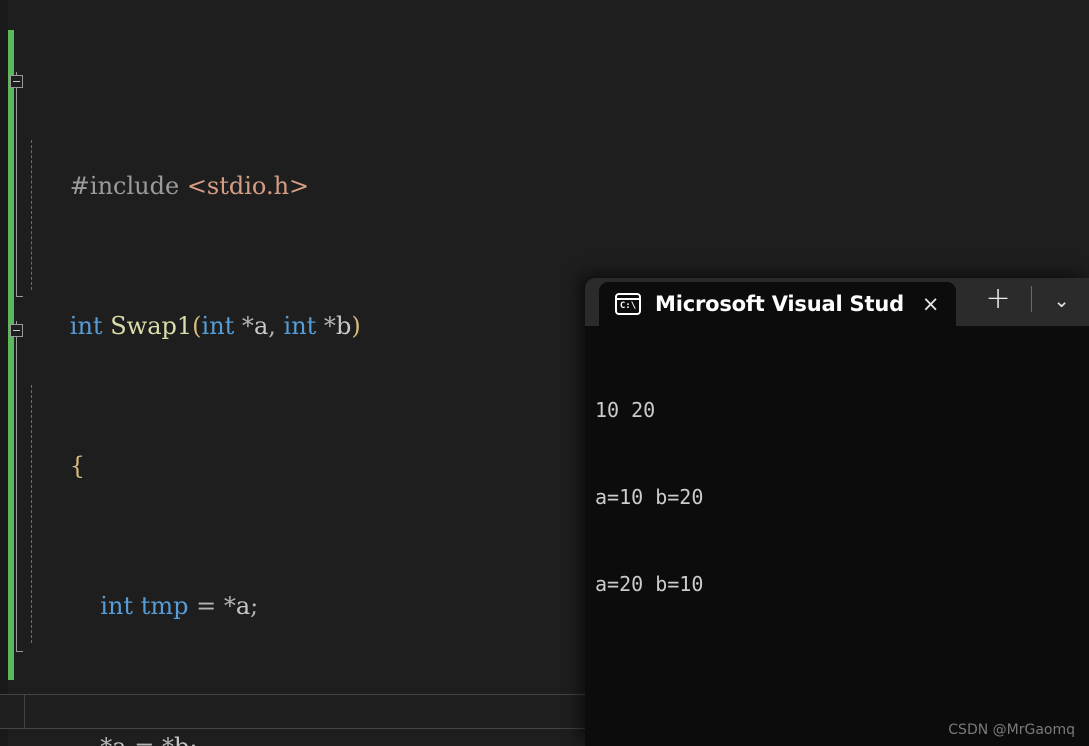 The image size is (1089, 746). I want to click on tab-bar-divider, so click(1031, 299).